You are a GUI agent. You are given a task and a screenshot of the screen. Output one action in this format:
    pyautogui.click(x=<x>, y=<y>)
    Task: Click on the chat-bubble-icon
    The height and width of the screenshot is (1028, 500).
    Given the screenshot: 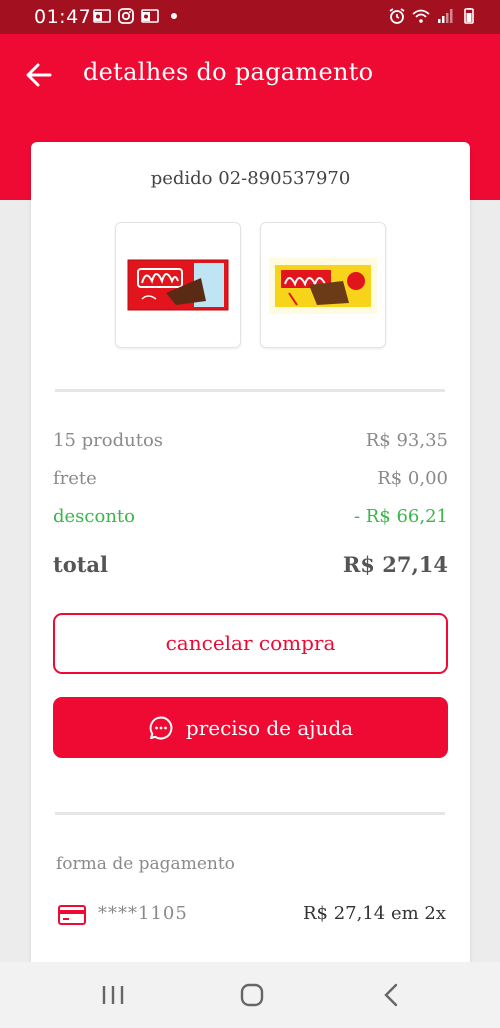 What is the action you would take?
    pyautogui.click(x=161, y=727)
    